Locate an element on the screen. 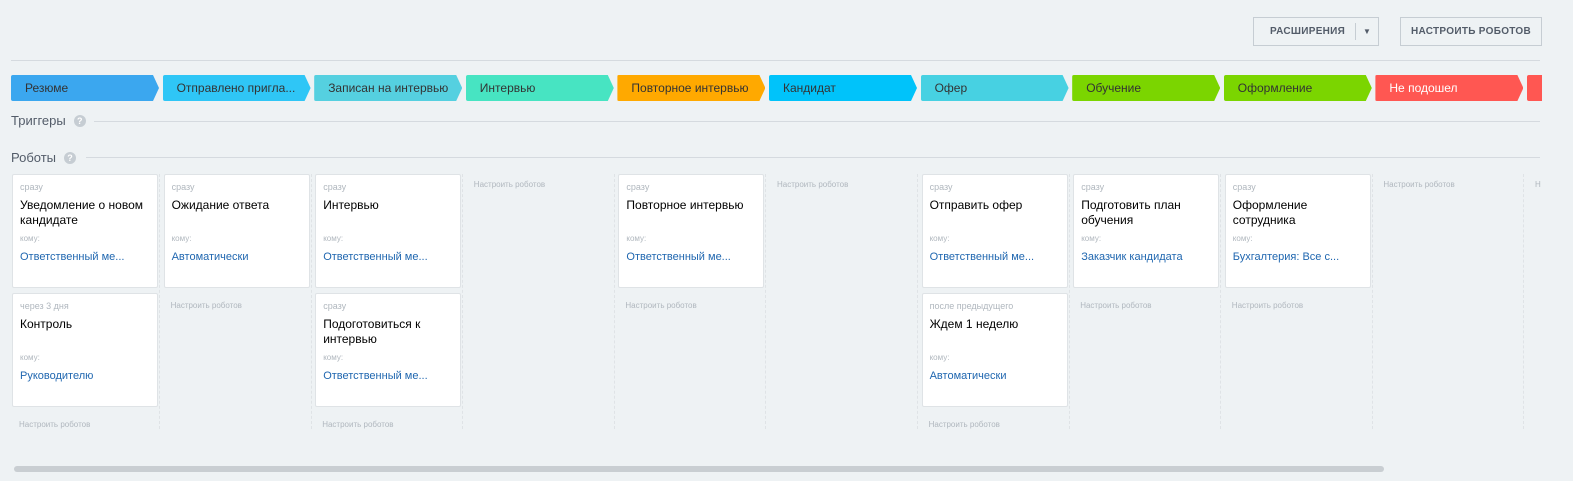 This screenshot has width=1573, height=481. stage-6: Офер is located at coordinates (994, 88).